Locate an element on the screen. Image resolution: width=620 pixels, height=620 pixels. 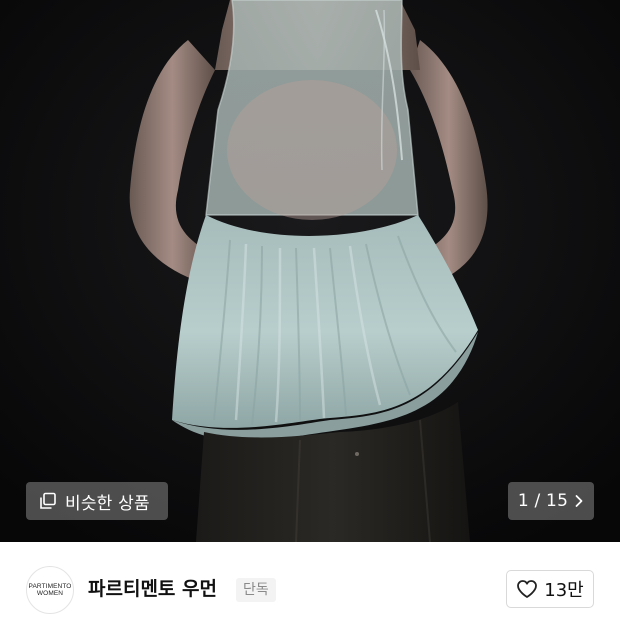
stacked-squares-icon is located at coordinates (48, 501).